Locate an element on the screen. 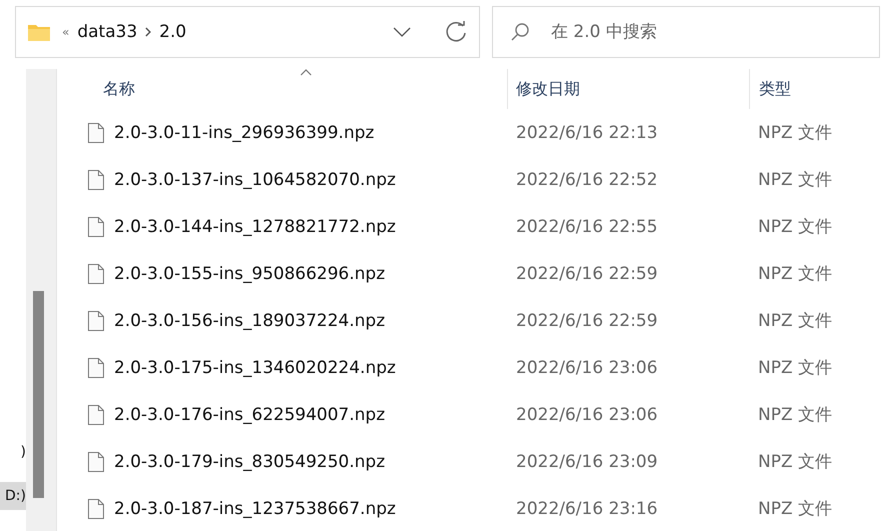 Image resolution: width=894 pixels, height=531 pixels. file-name: 2.0-3.0-156-ins_189037224.npz is located at coordinates (250, 320).